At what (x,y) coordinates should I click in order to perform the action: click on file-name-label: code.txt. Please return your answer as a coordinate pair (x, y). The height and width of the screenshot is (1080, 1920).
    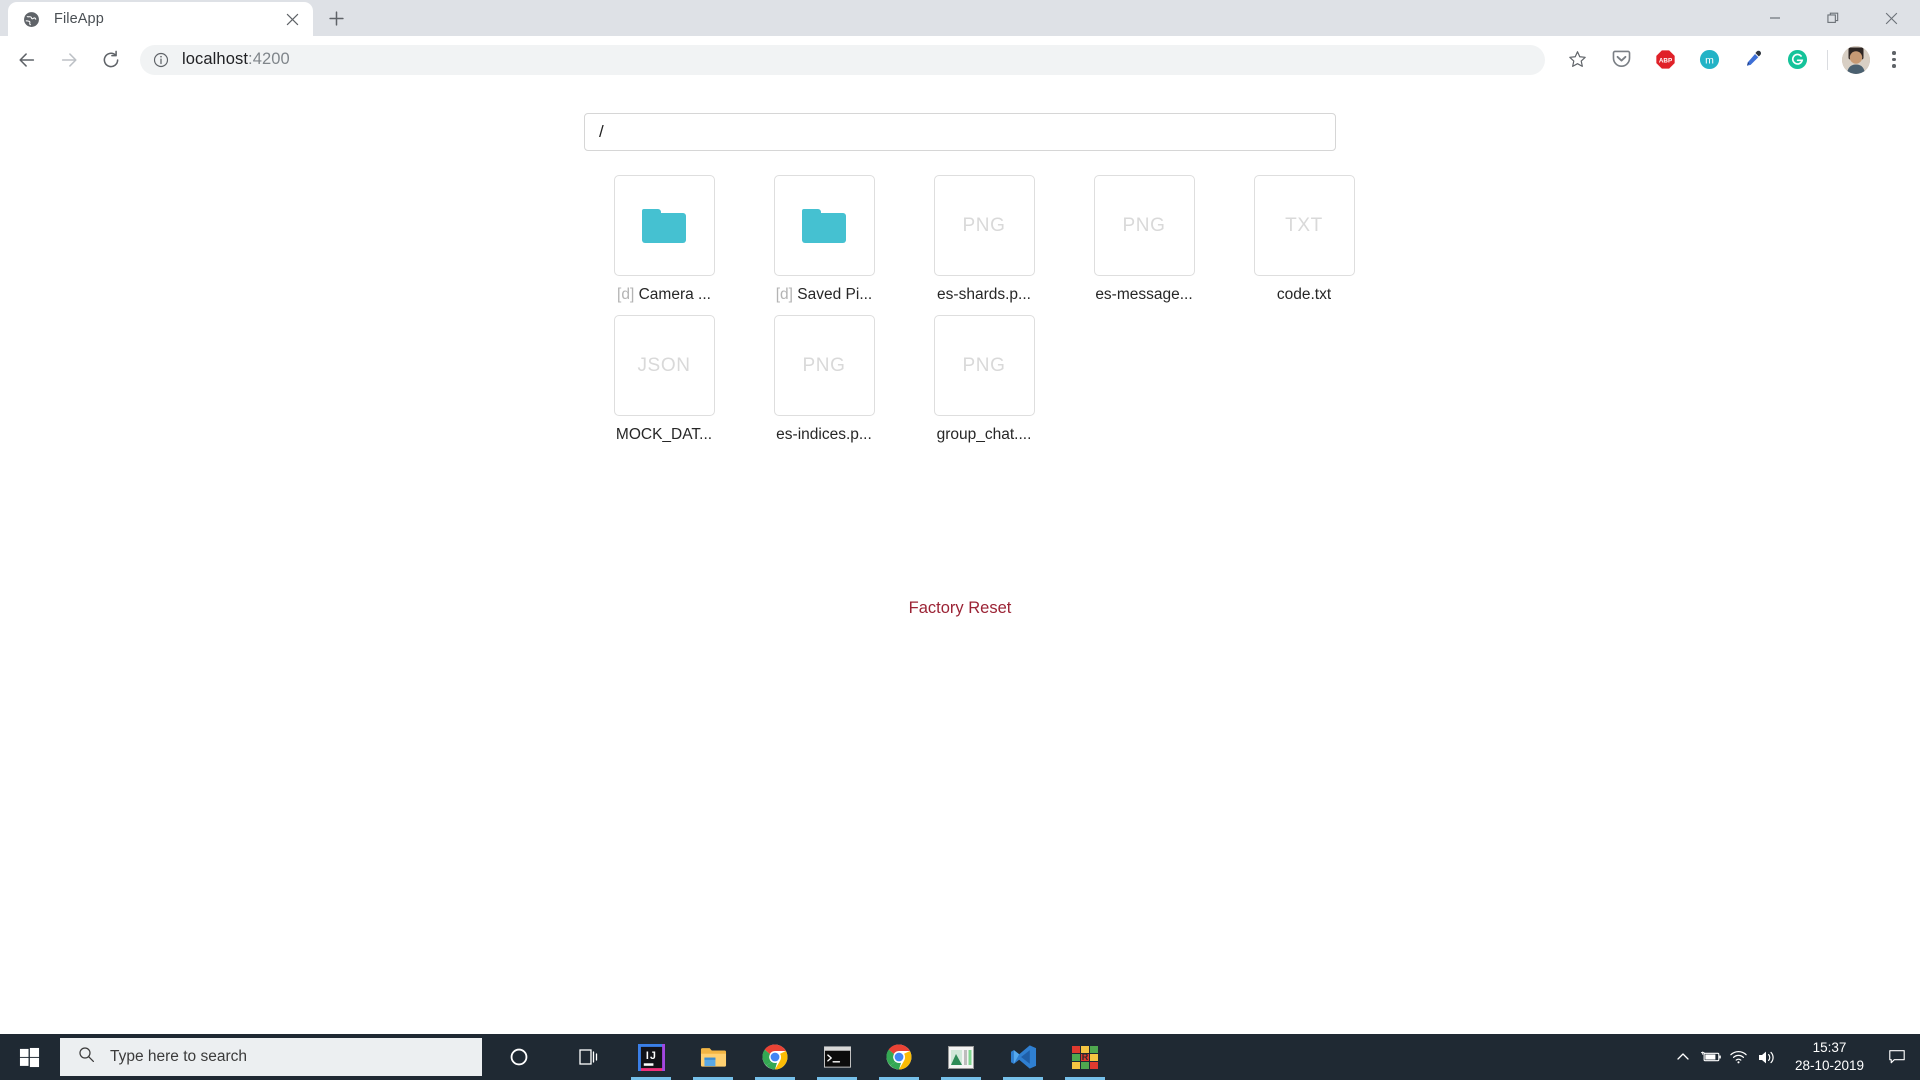
    Looking at the image, I should click on (1304, 294).